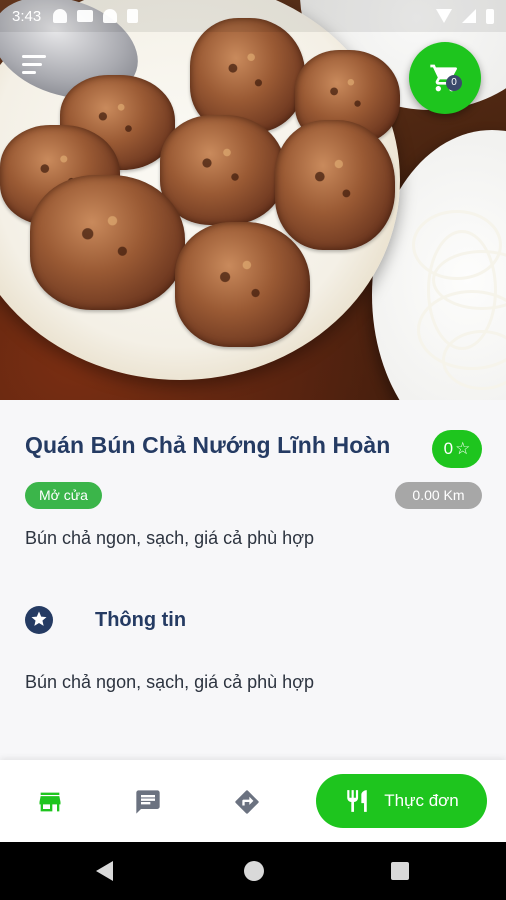 Image resolution: width=506 pixels, height=900 pixels. What do you see at coordinates (444, 16) in the screenshot?
I see `wifi-icon` at bounding box center [444, 16].